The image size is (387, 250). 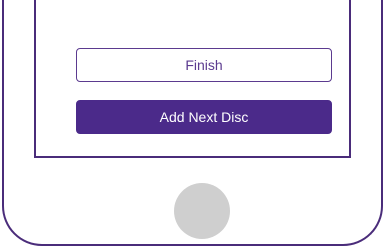 What do you see at coordinates (204, 65) in the screenshot?
I see `finish-button: Finish` at bounding box center [204, 65].